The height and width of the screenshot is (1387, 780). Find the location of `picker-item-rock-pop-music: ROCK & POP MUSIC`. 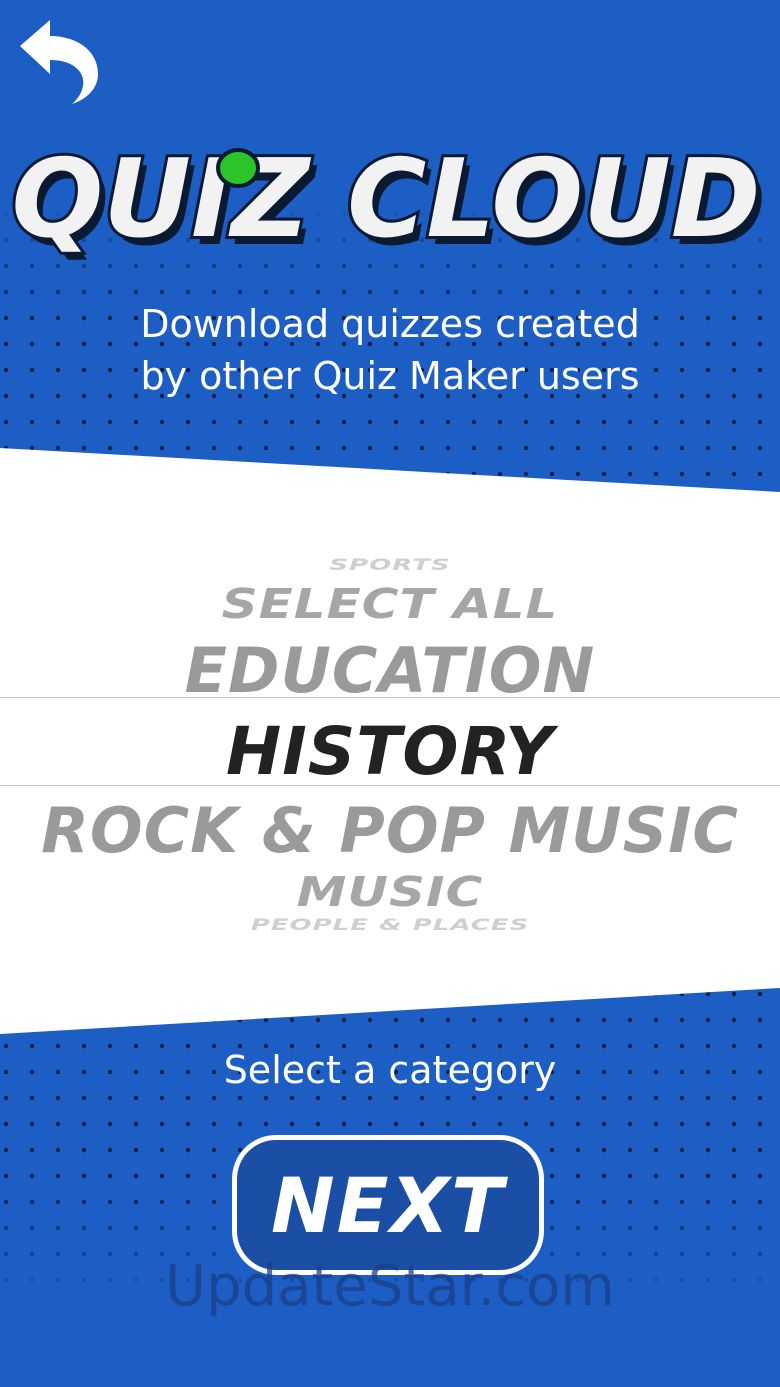

picker-item-rock-pop-music: ROCK & POP MUSIC is located at coordinates (390, 831).